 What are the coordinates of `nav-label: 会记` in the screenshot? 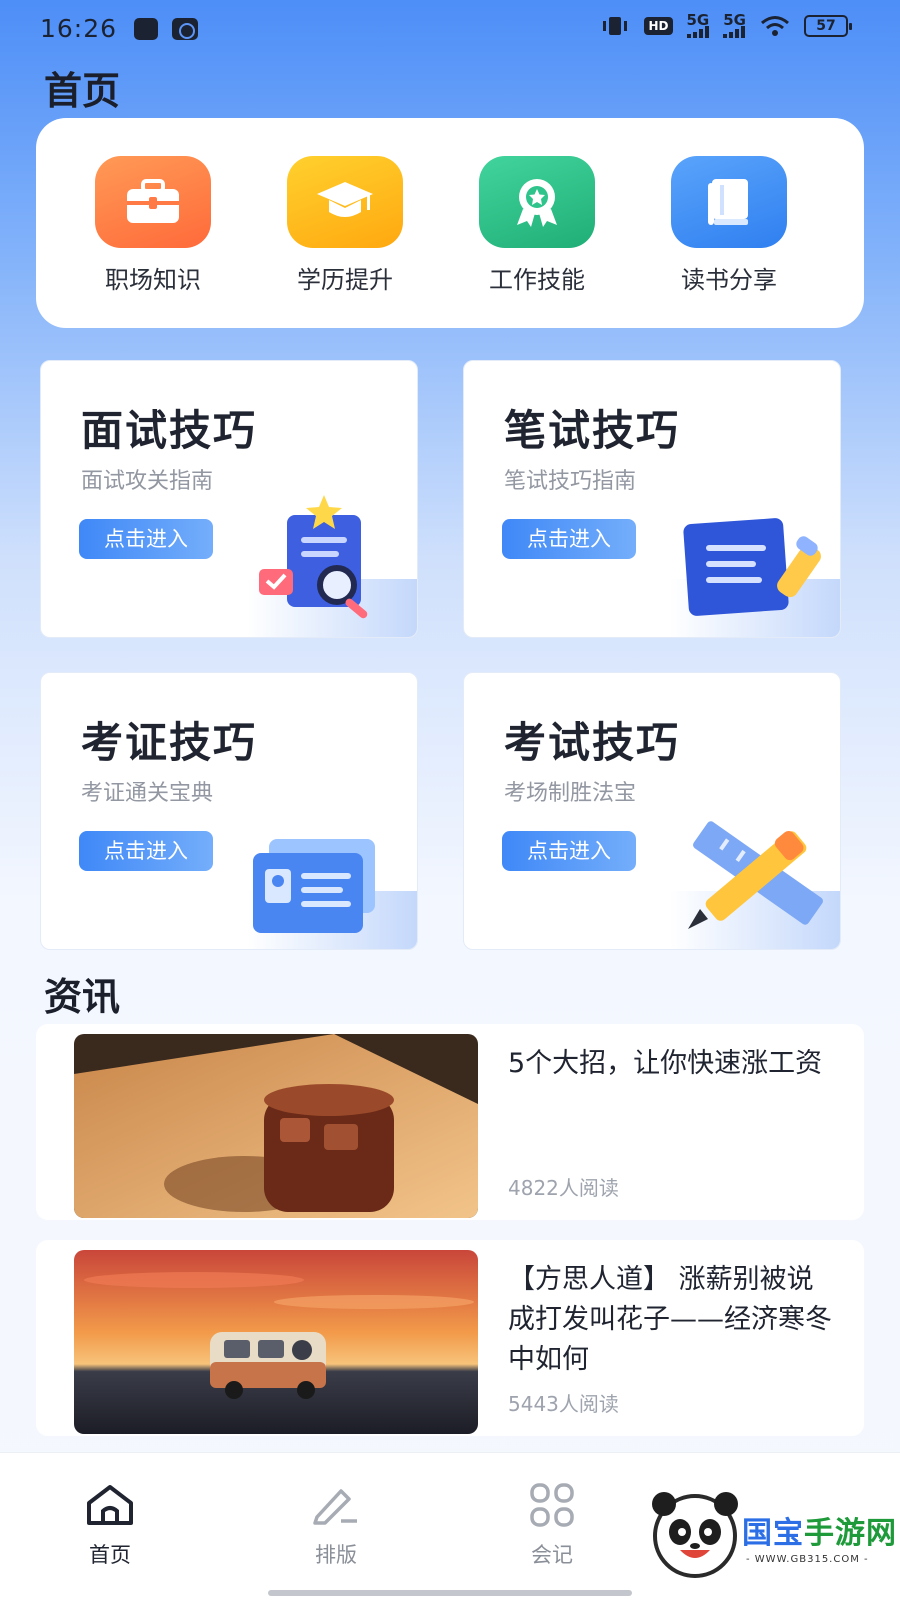 It's located at (552, 1555).